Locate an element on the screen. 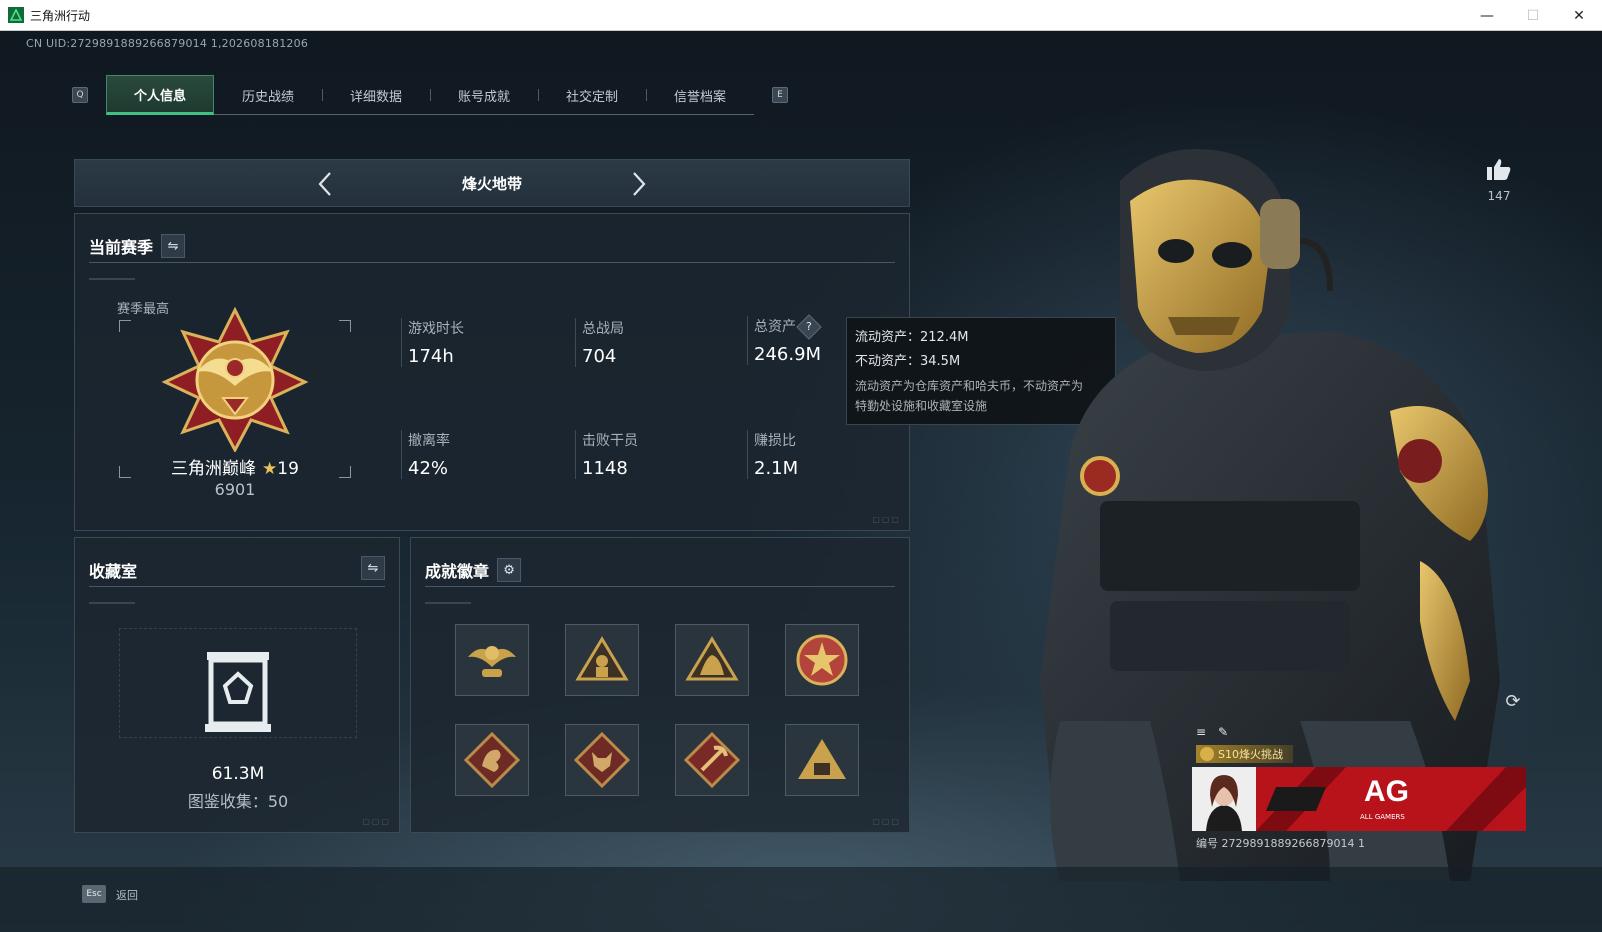  close-button: ✕ is located at coordinates (1579, 15).